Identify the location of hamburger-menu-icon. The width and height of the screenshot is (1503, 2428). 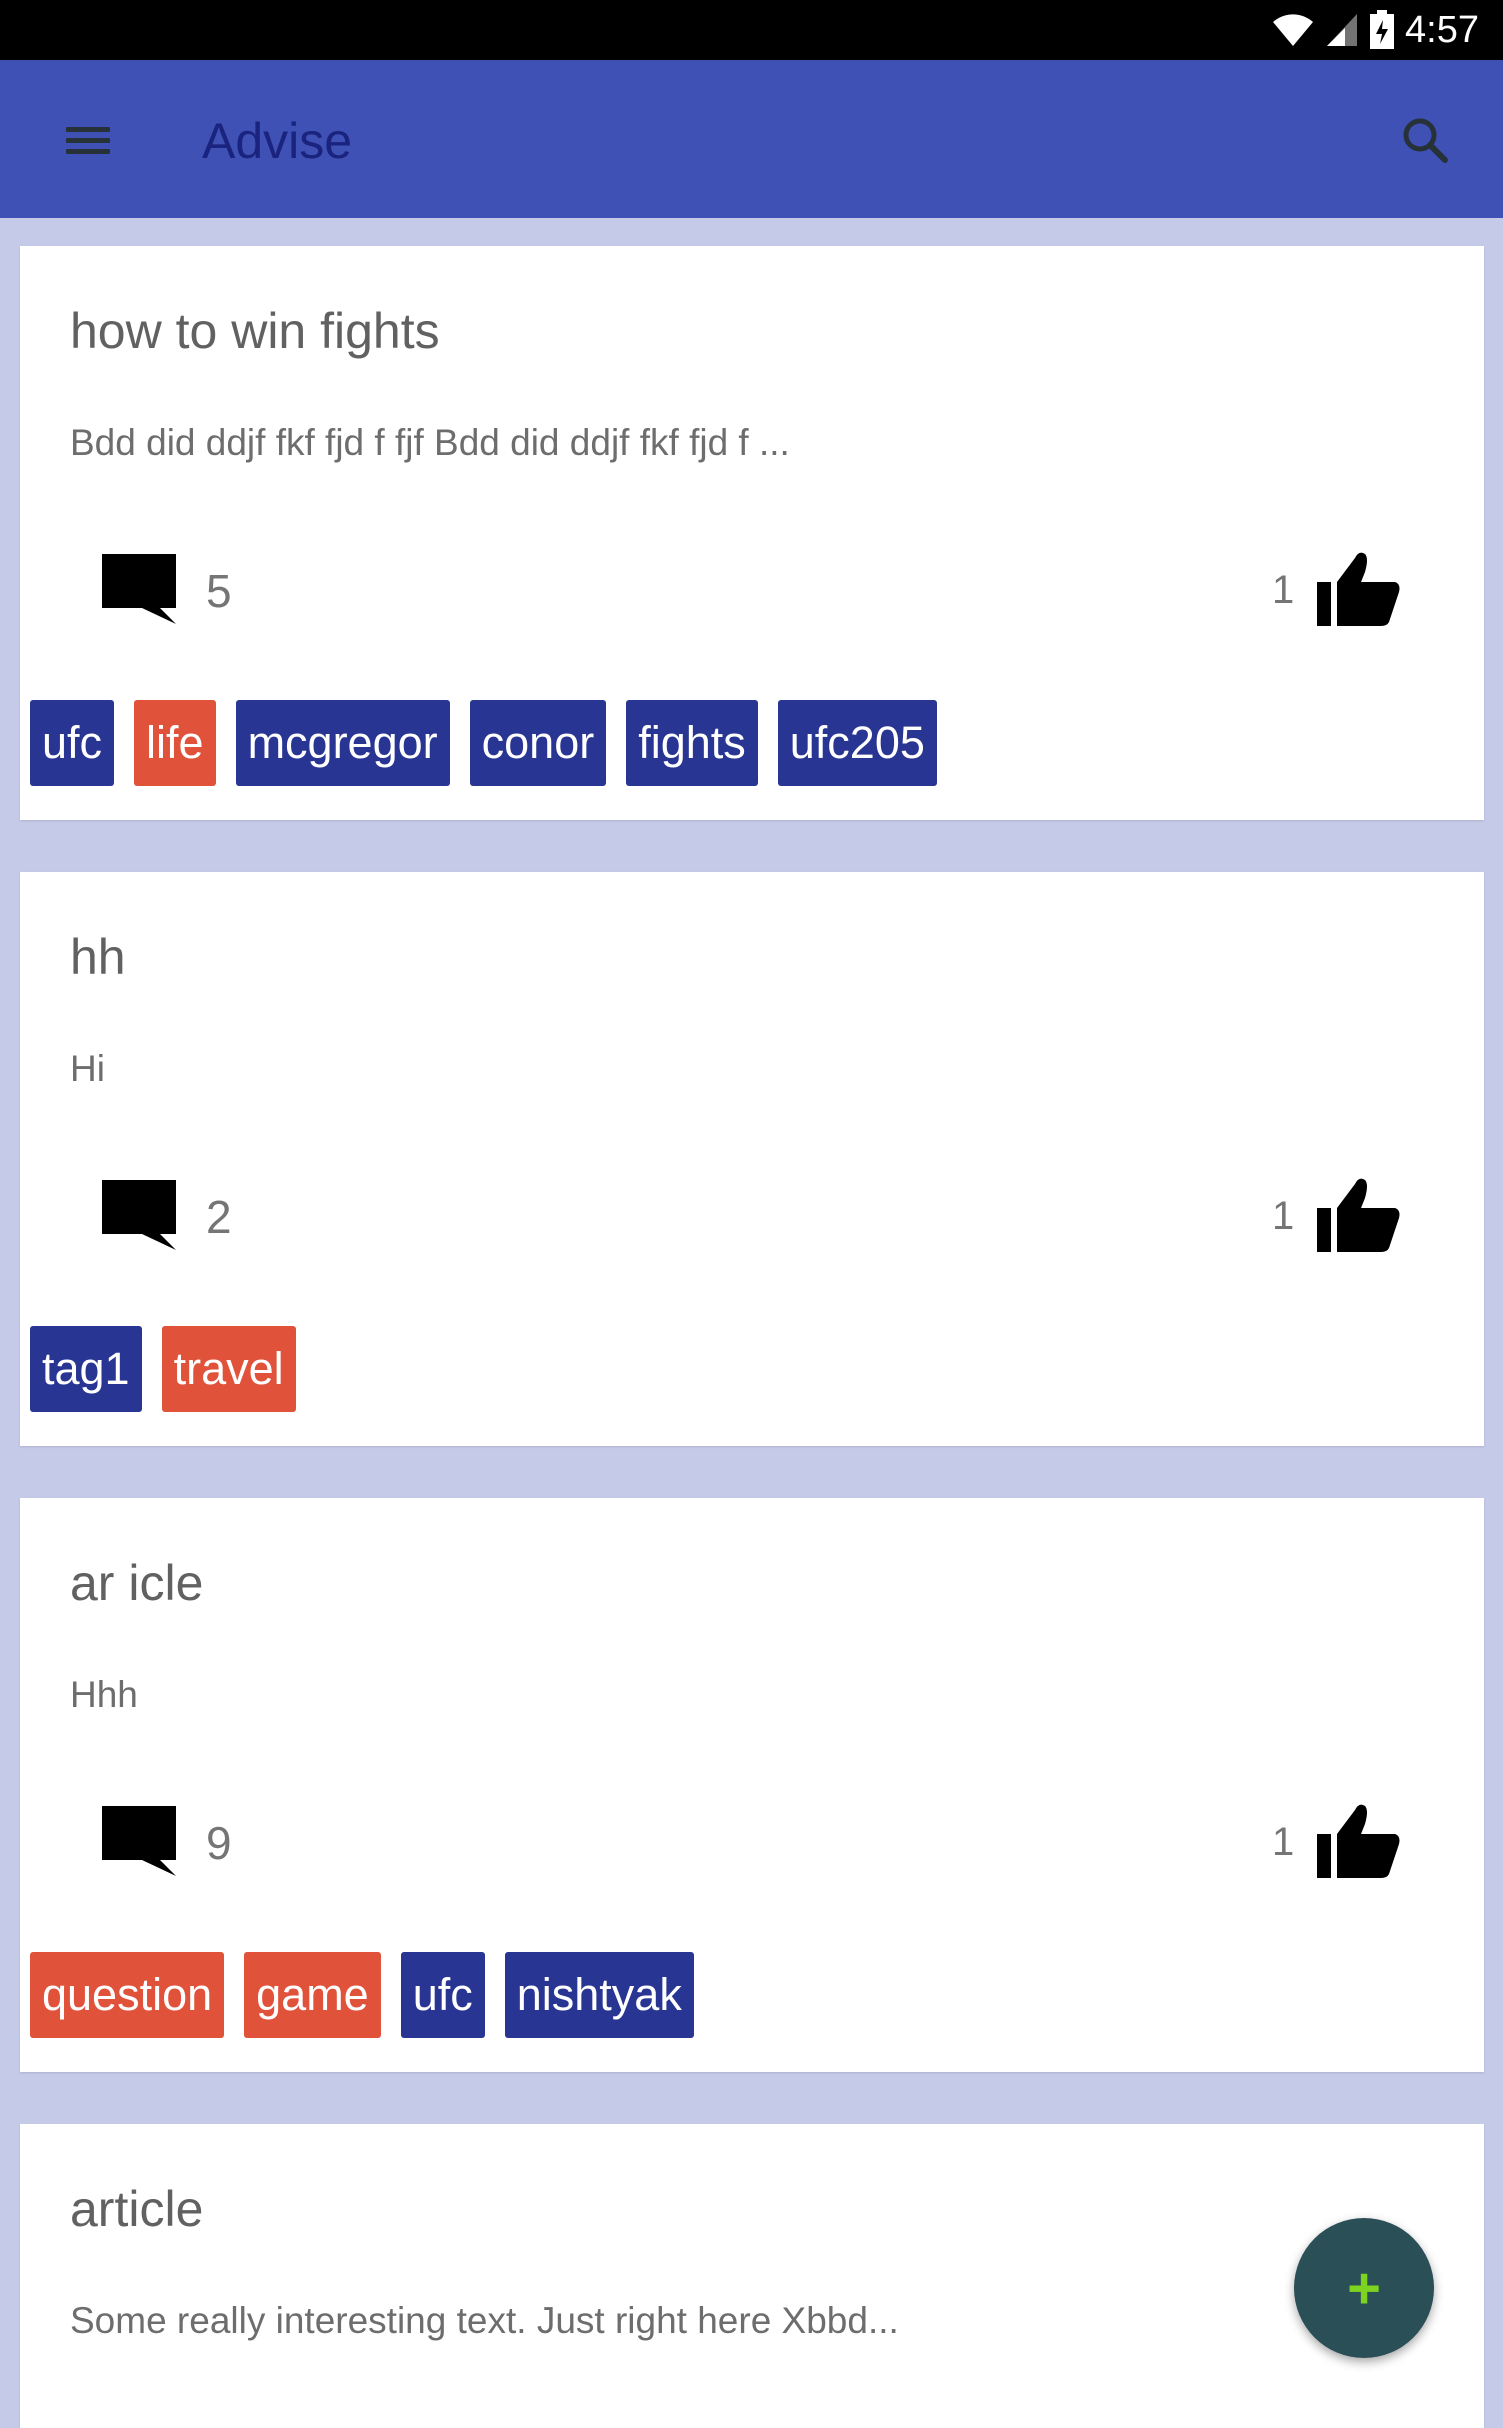
(88, 140).